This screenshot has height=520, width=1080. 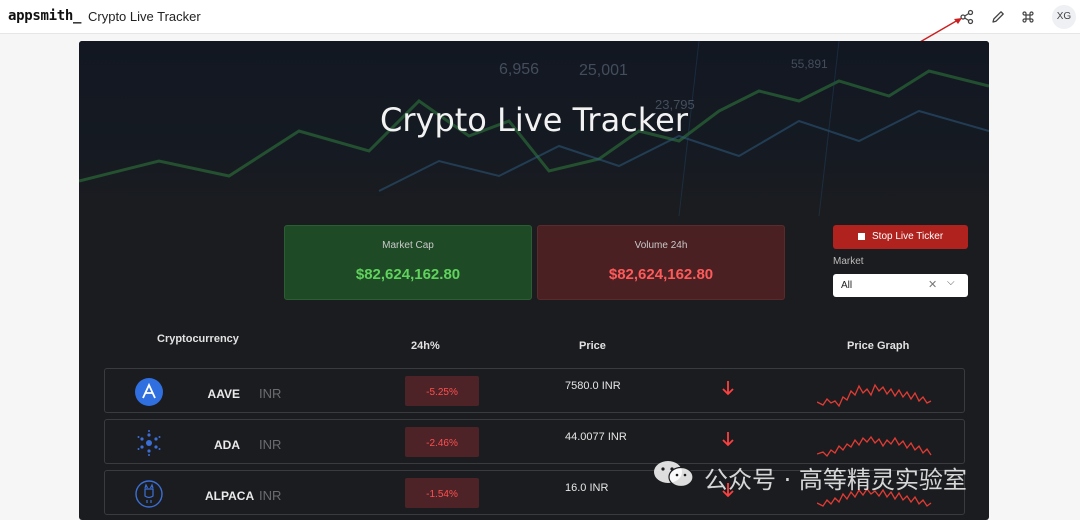 What do you see at coordinates (900, 285) in the screenshot?
I see `market-select: All ✕ ⌵` at bounding box center [900, 285].